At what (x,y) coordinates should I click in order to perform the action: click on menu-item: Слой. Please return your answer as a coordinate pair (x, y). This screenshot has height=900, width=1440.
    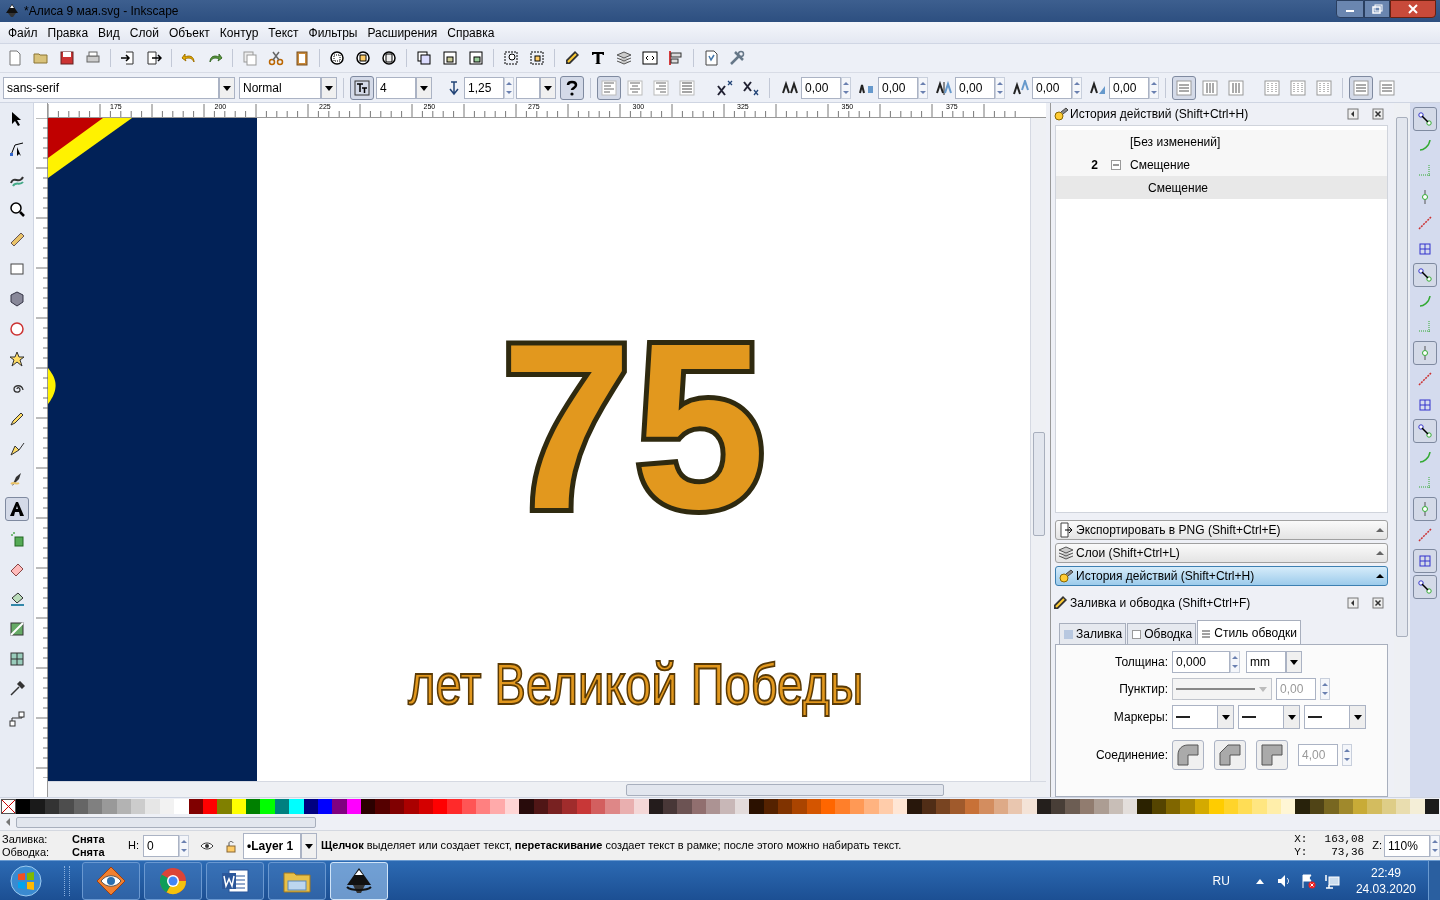
    Looking at the image, I should click on (144, 32).